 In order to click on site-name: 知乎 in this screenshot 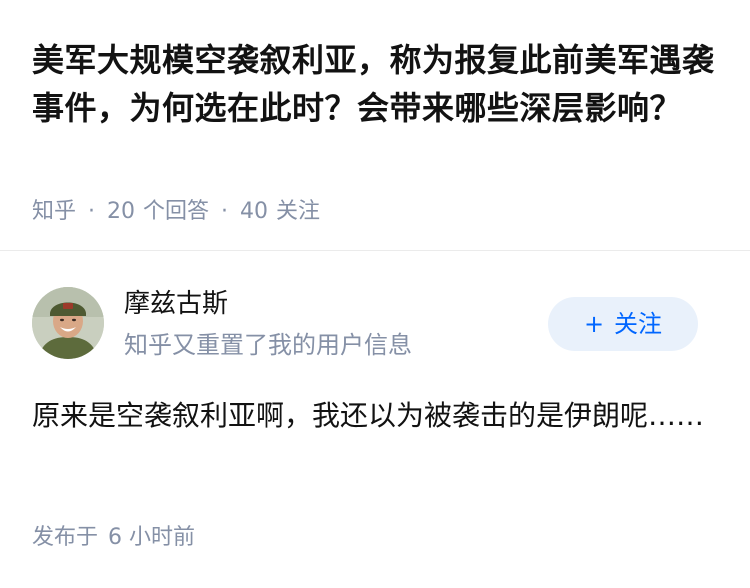, I will do `click(54, 211)`.